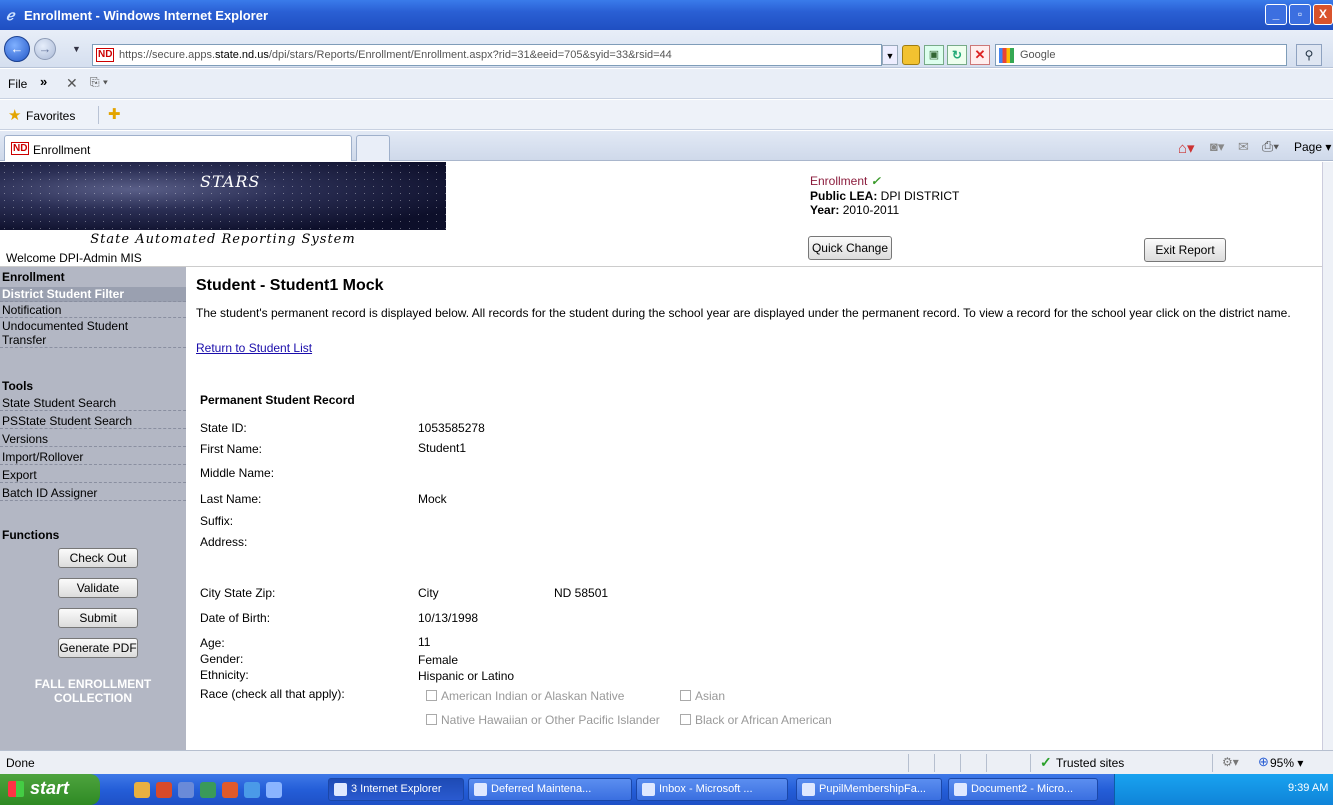 The image size is (1333, 805). I want to click on menu-overflow-icon: », so click(43, 81).